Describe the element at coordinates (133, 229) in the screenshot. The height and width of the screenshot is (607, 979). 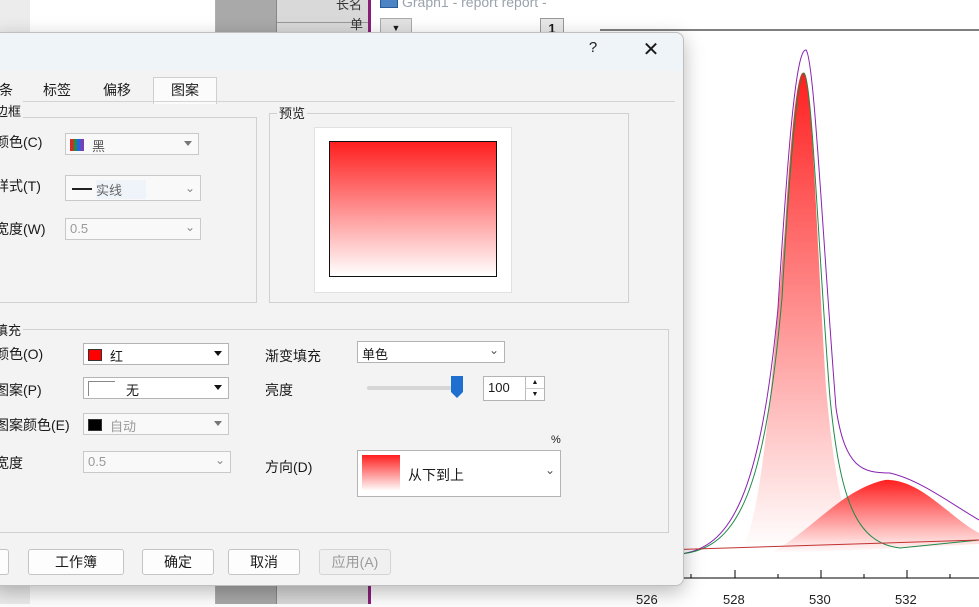
I see `border-width-select: 0.5 ⌄` at that location.